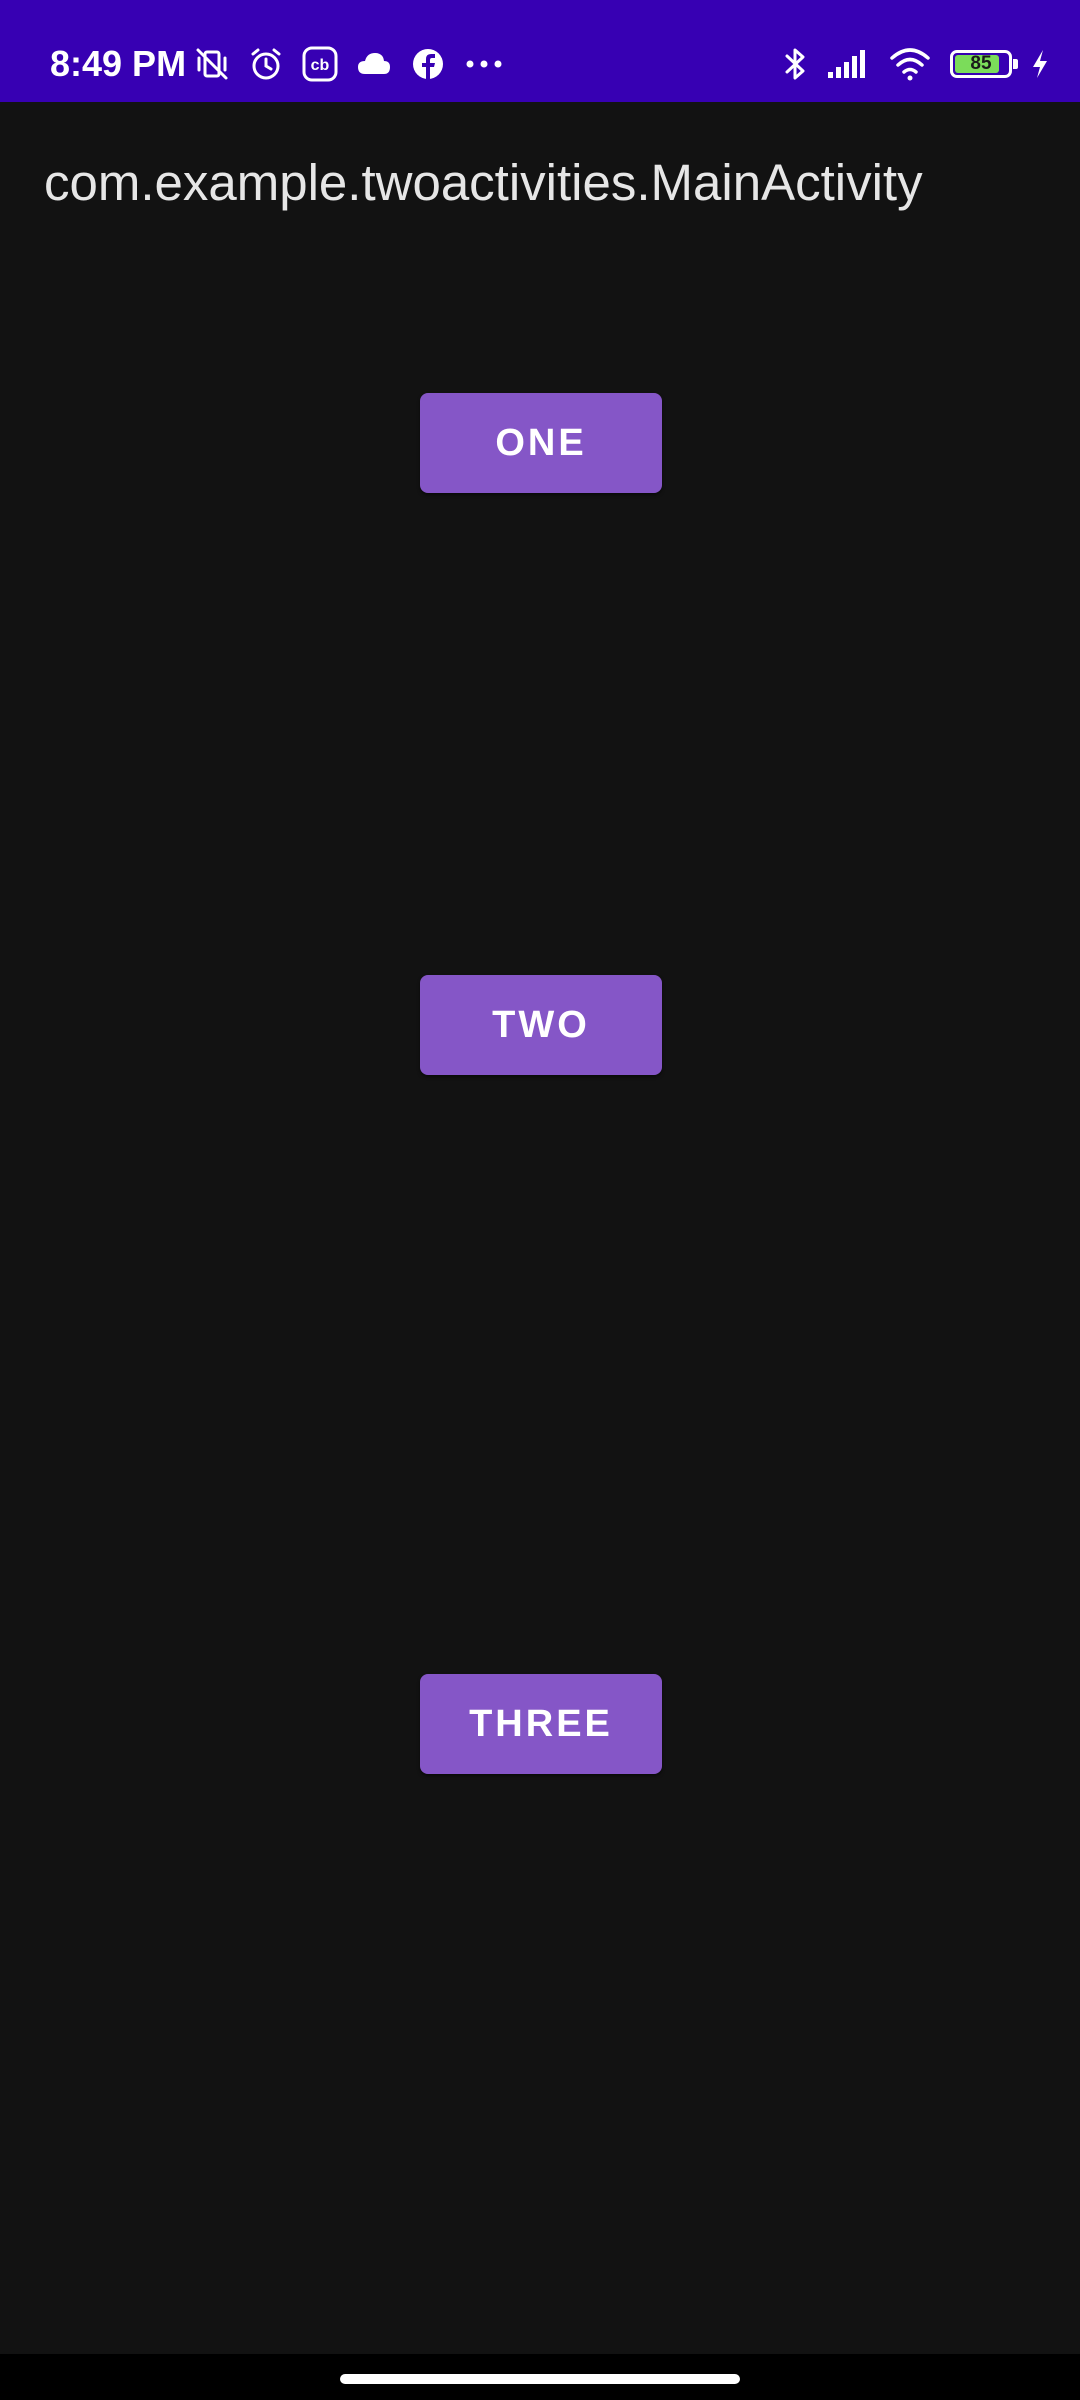 The width and height of the screenshot is (1080, 2400). I want to click on bluetooth-icon, so click(795, 64).